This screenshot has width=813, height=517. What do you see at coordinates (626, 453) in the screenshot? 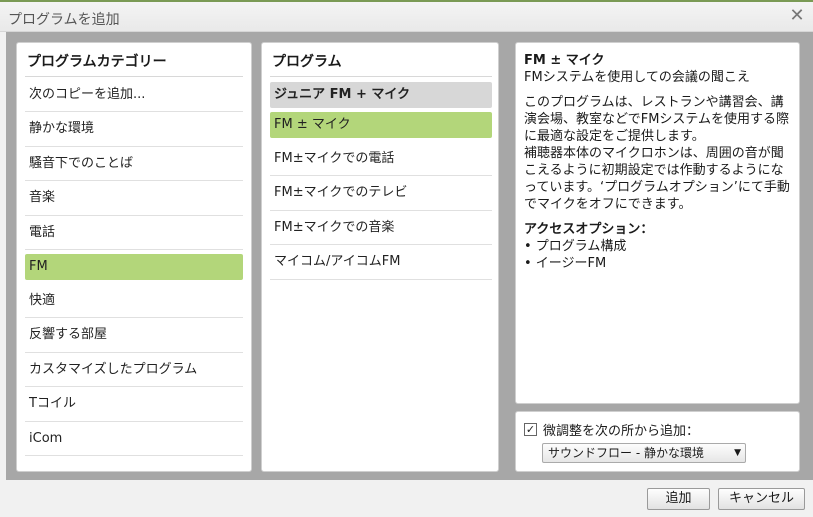
I see `select-value: サウンドフロー - 静かな環境` at bounding box center [626, 453].